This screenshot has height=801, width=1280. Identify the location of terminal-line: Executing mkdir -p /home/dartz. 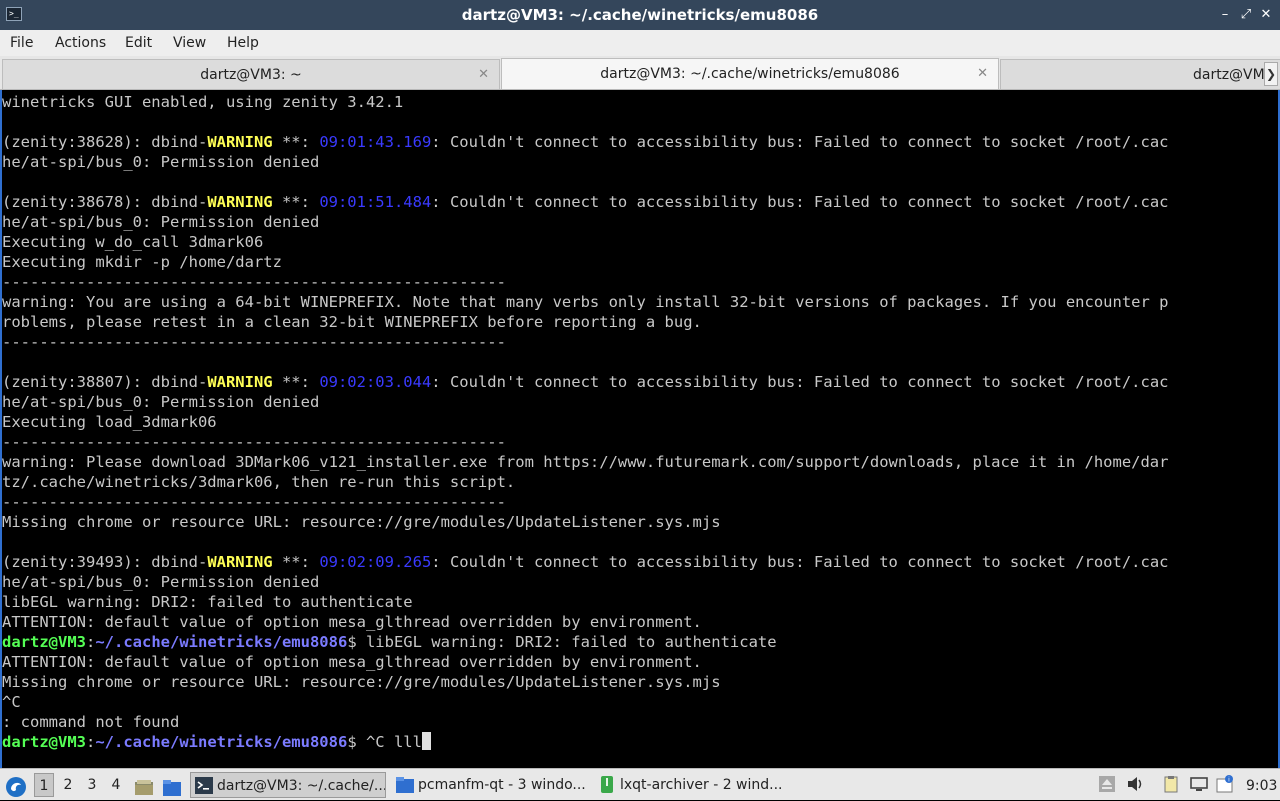
(142, 262).